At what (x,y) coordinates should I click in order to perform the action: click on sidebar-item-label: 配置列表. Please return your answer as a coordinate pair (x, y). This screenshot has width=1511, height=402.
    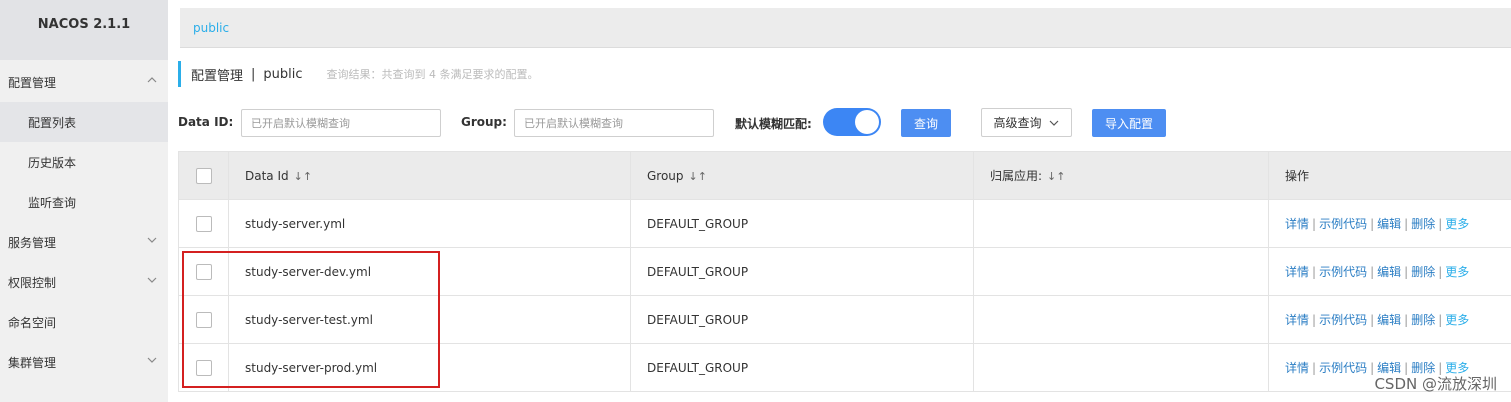
    Looking at the image, I should click on (52, 122).